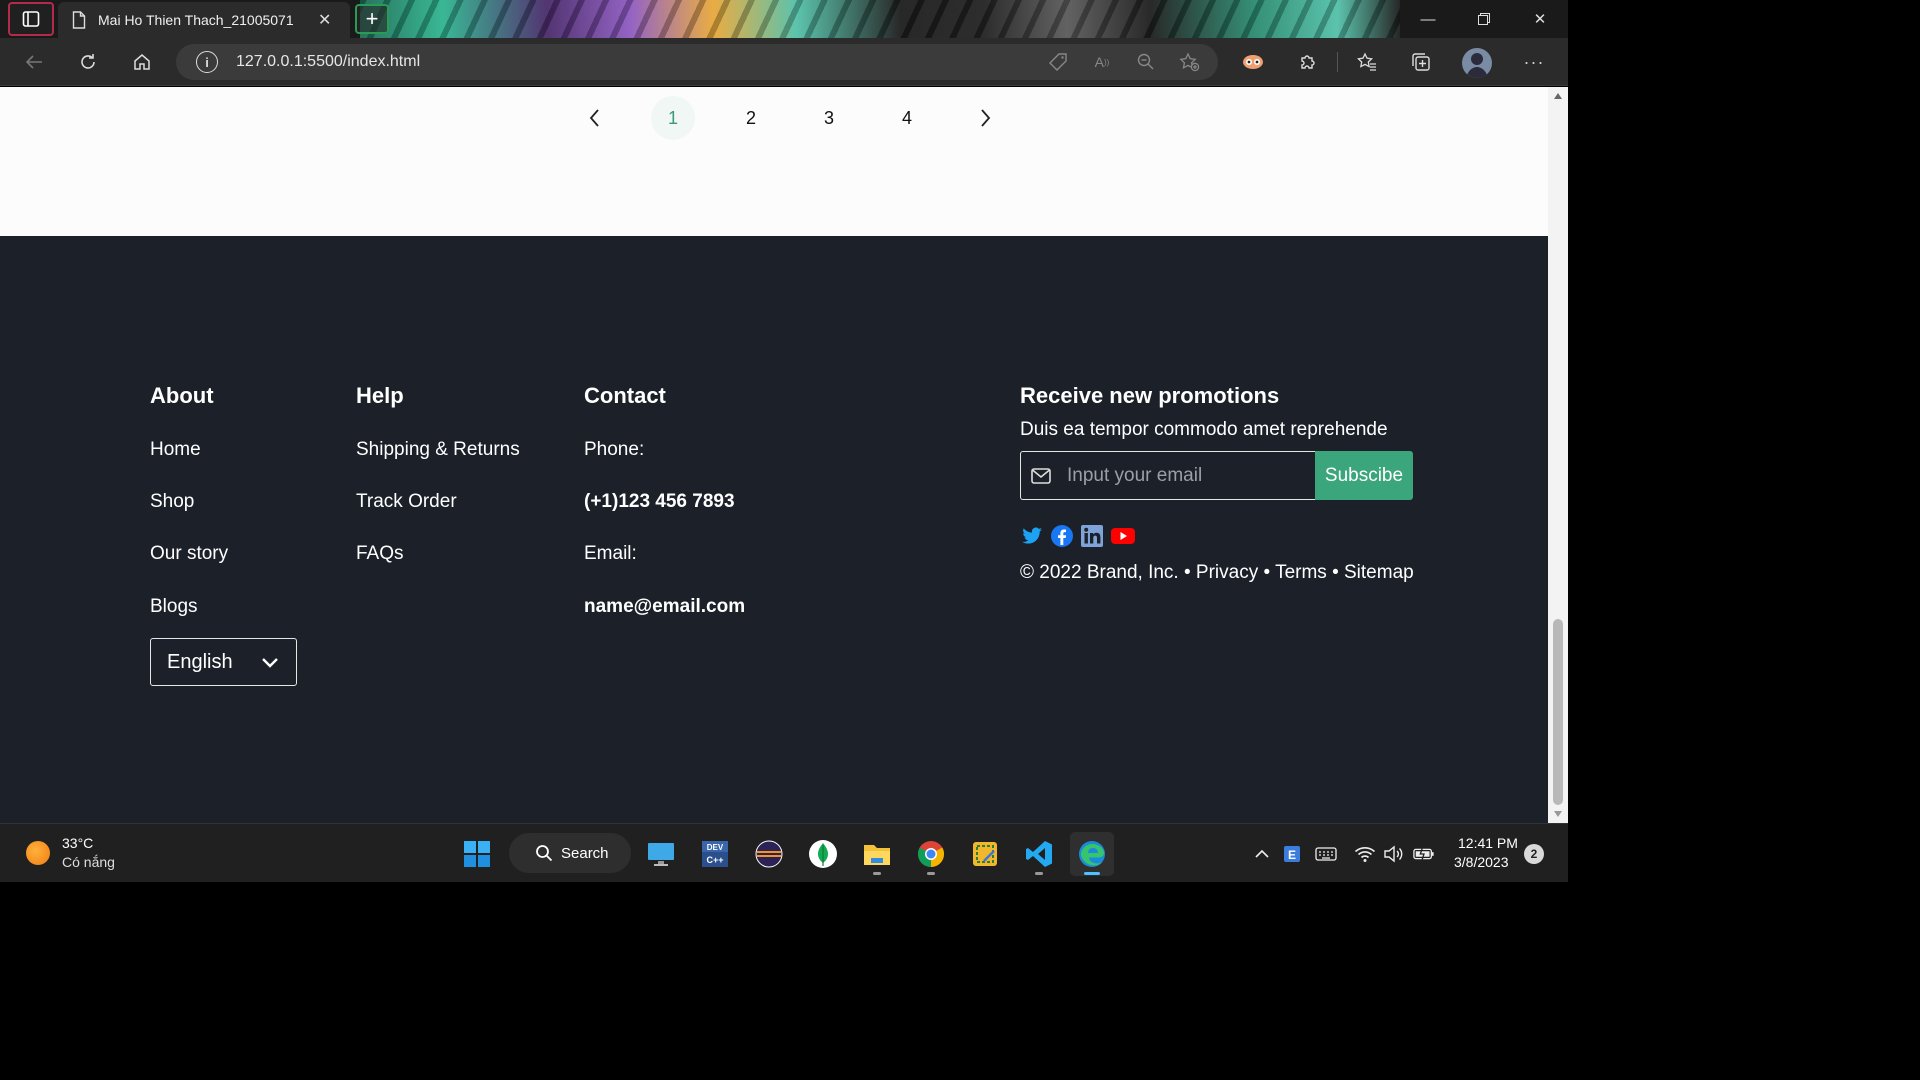  What do you see at coordinates (172, 502) in the screenshot?
I see `footer-link-shop: Shop` at bounding box center [172, 502].